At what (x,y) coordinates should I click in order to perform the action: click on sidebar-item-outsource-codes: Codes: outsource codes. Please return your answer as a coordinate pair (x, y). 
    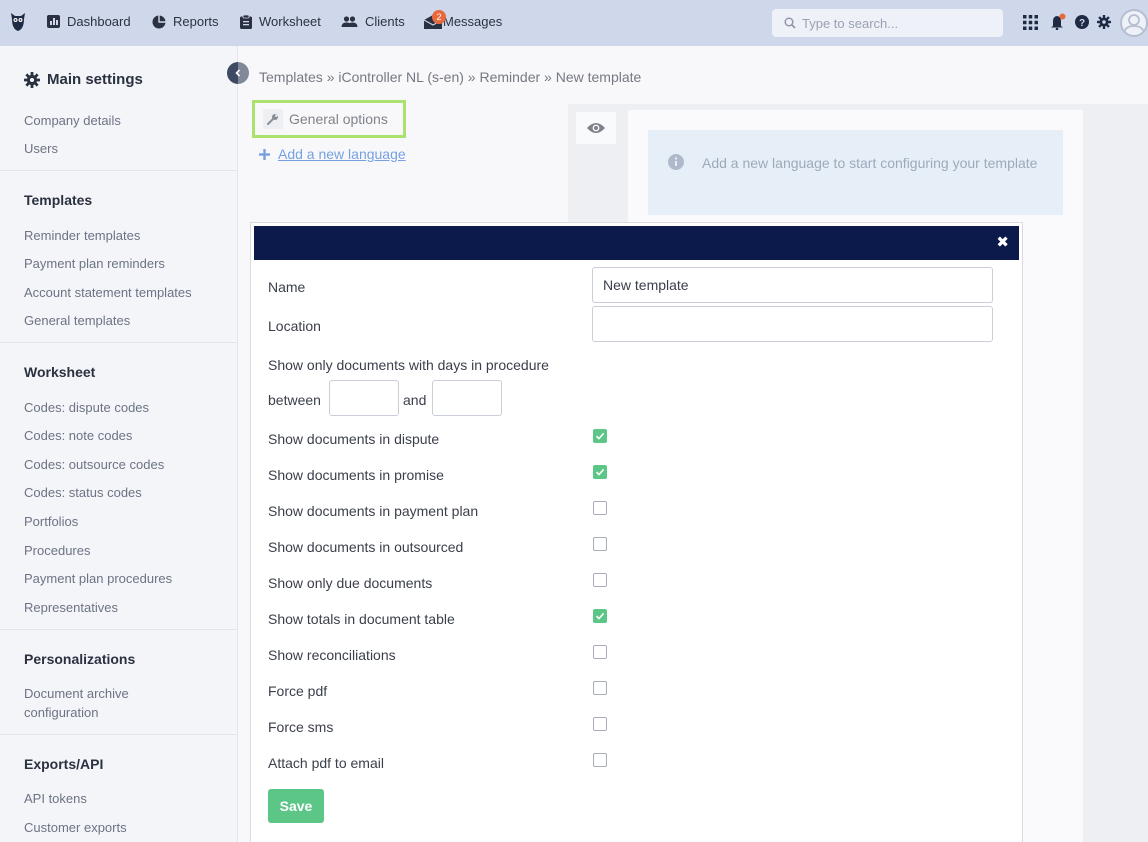
    Looking at the image, I should click on (94, 464).